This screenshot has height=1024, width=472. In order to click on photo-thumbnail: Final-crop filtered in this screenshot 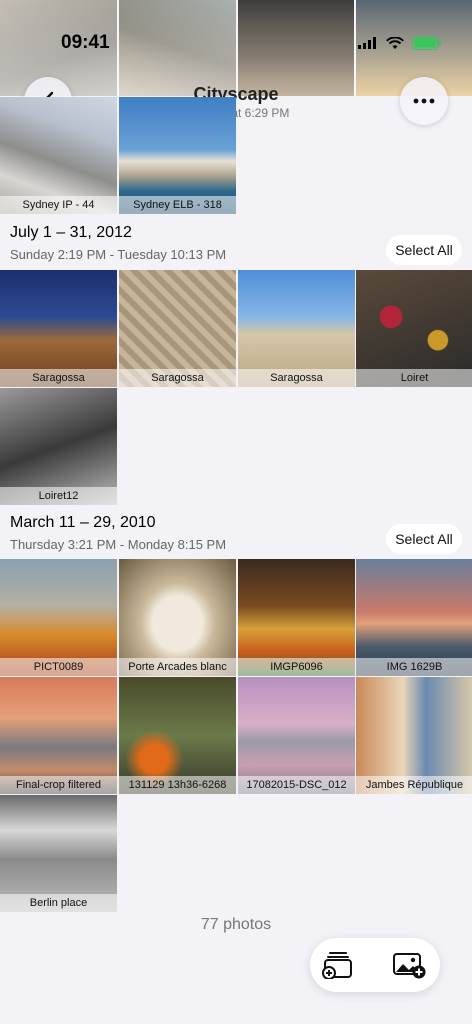, I will do `click(58, 735)`.